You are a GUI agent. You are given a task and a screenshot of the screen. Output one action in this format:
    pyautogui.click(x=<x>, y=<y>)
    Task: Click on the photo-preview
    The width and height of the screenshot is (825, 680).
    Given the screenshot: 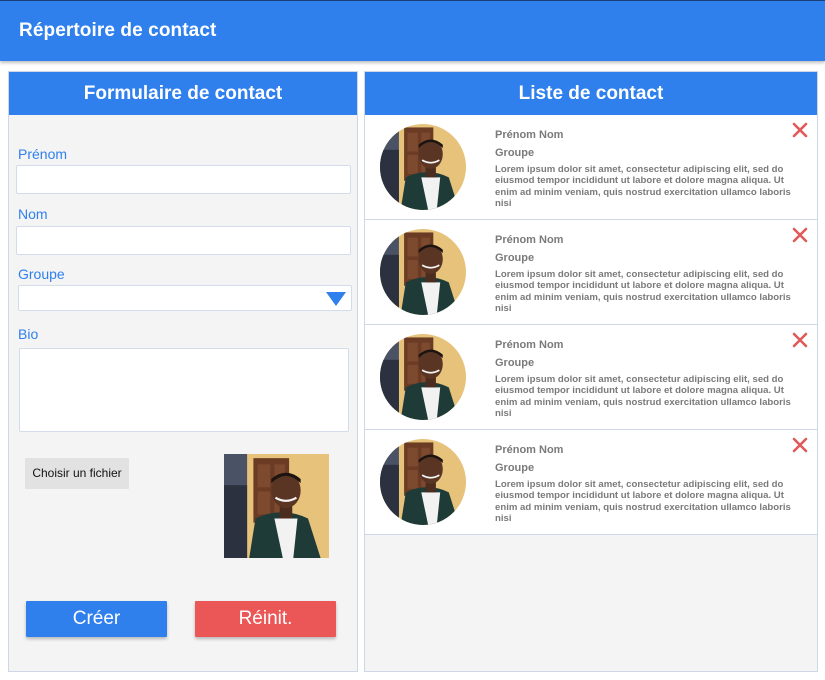 What is the action you would take?
    pyautogui.click(x=276, y=506)
    